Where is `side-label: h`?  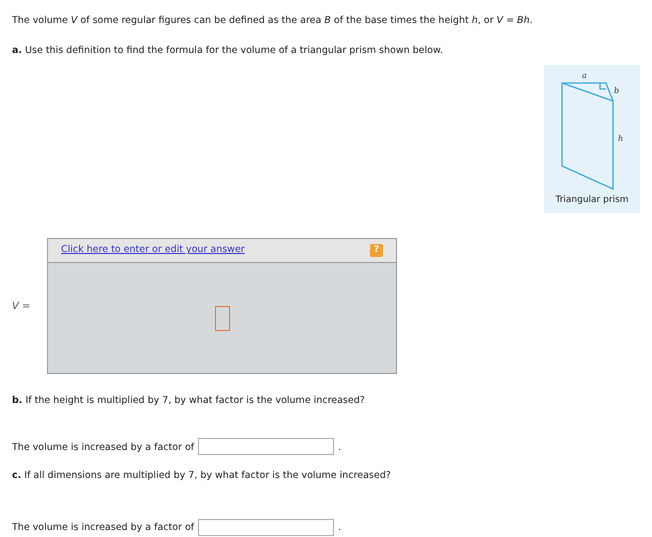
side-label: h is located at coordinates (621, 138).